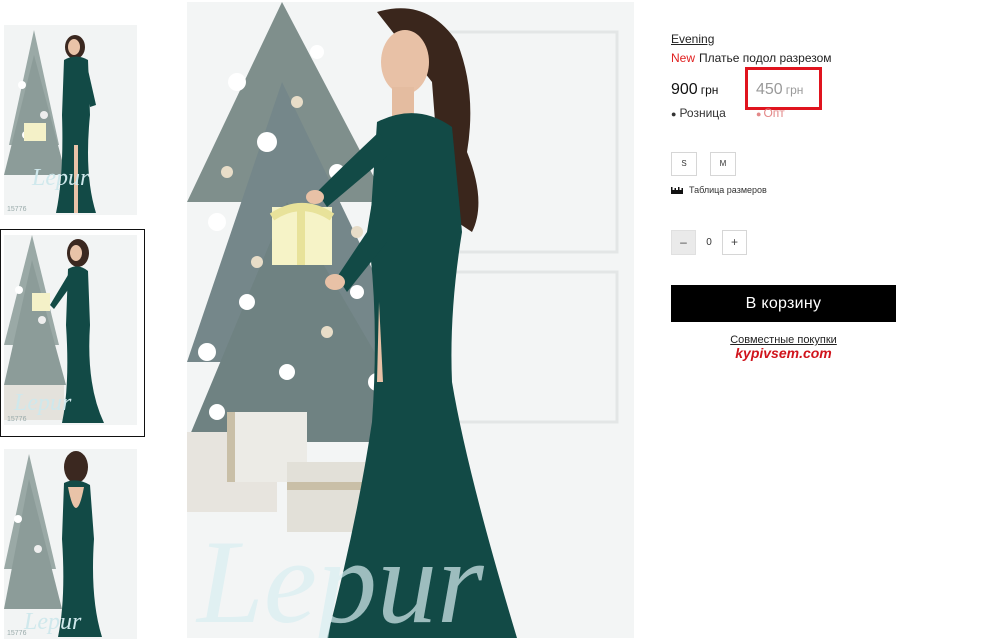 The width and height of the screenshot is (996, 639). I want to click on partner-logo: kypivsem.com, so click(783, 353).